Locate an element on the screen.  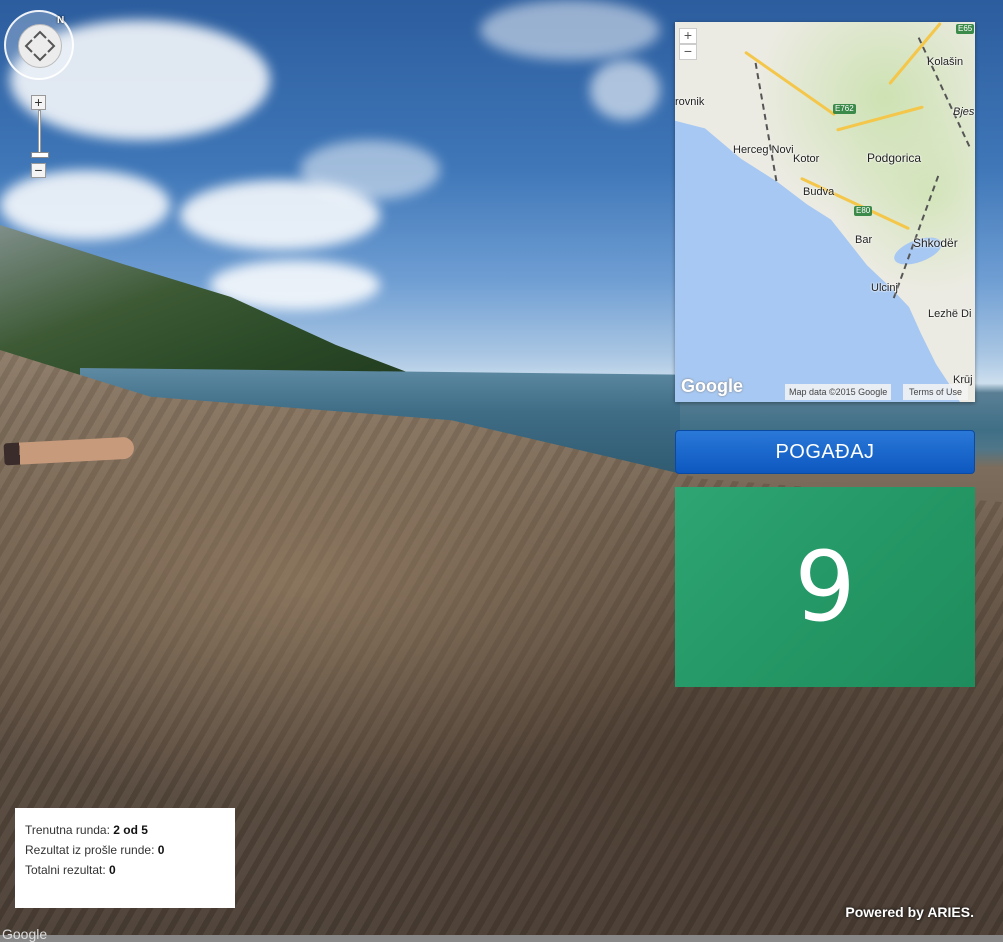
pan-arrows-icon is located at coordinates (40, 46).